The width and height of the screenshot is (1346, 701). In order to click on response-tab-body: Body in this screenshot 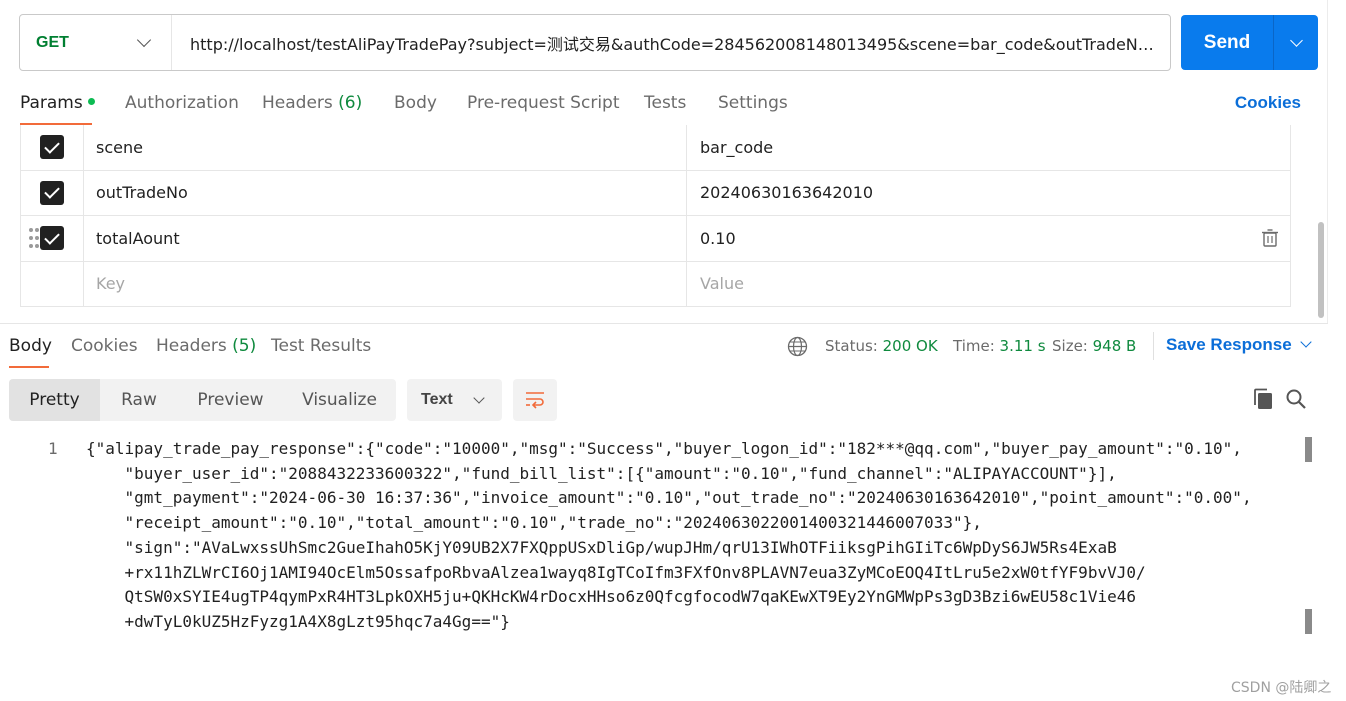, I will do `click(30, 346)`.